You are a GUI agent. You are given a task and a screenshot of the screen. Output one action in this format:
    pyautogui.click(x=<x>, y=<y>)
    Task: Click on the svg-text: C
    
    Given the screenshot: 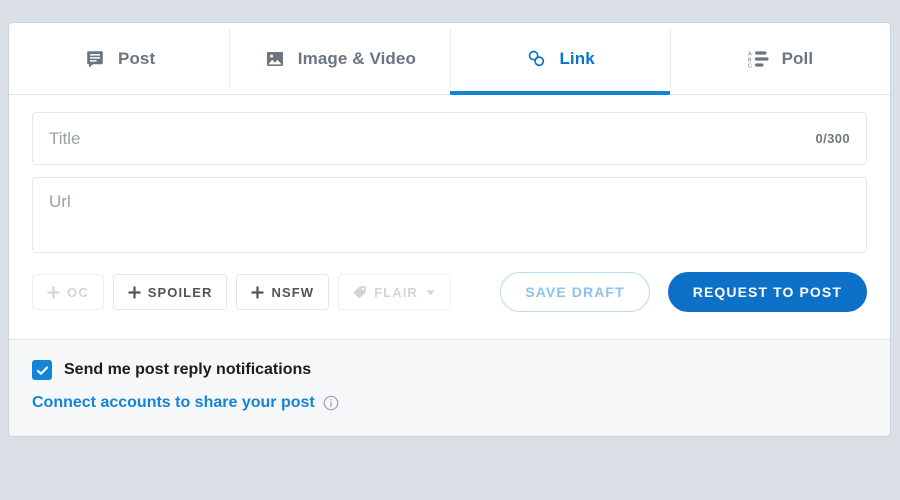 What is the action you would take?
    pyautogui.click(x=750, y=66)
    